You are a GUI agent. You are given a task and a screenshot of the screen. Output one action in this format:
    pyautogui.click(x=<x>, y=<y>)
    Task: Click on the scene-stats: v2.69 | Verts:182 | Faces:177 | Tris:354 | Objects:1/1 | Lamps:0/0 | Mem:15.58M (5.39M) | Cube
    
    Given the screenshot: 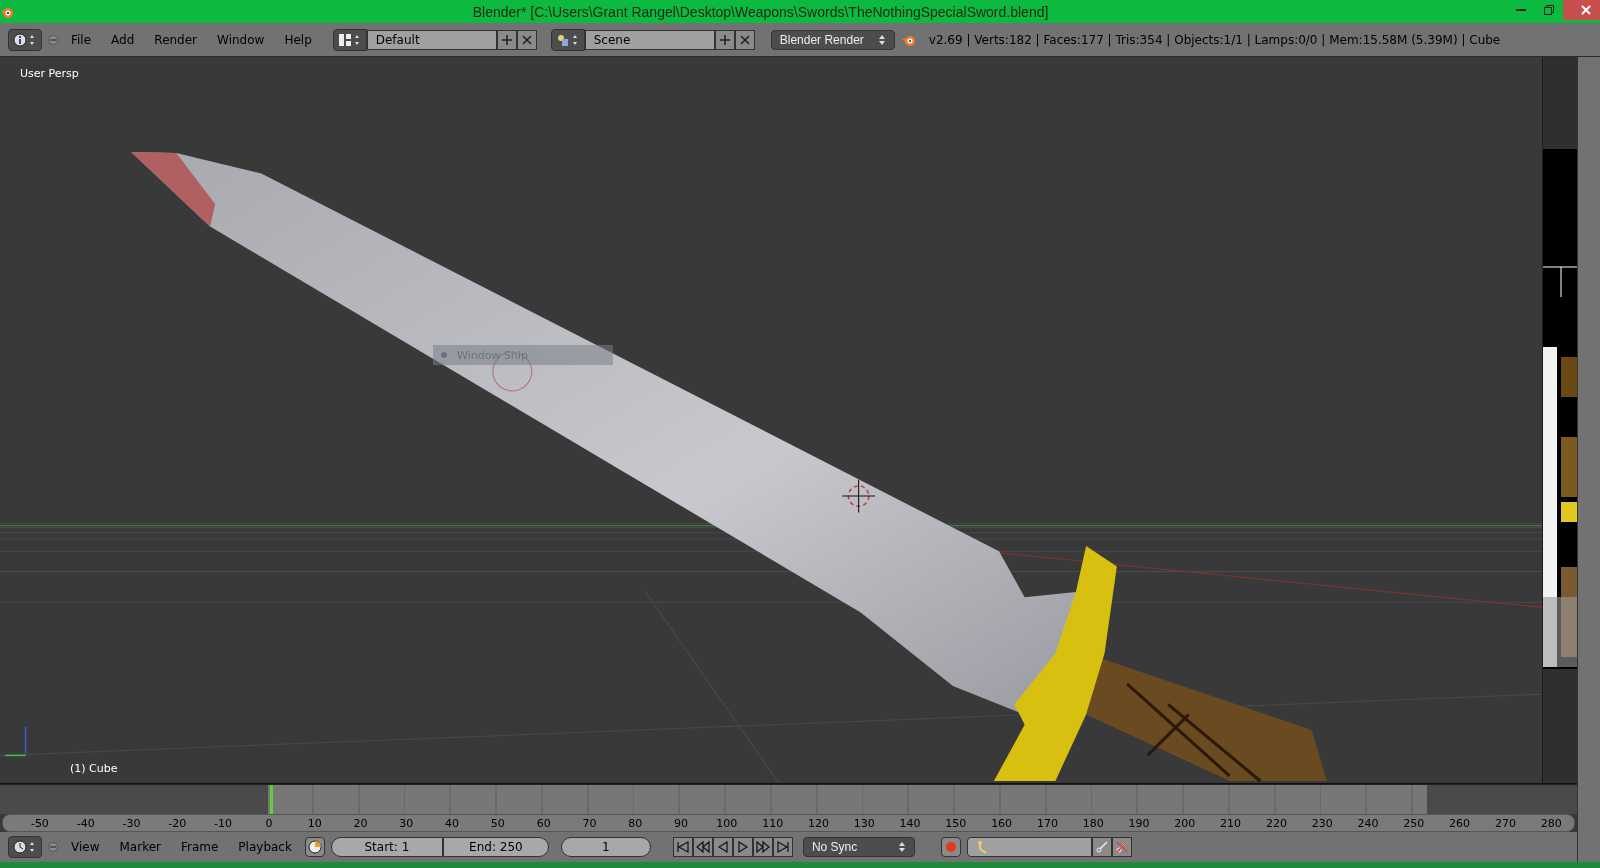 What is the action you would take?
    pyautogui.click(x=1214, y=39)
    